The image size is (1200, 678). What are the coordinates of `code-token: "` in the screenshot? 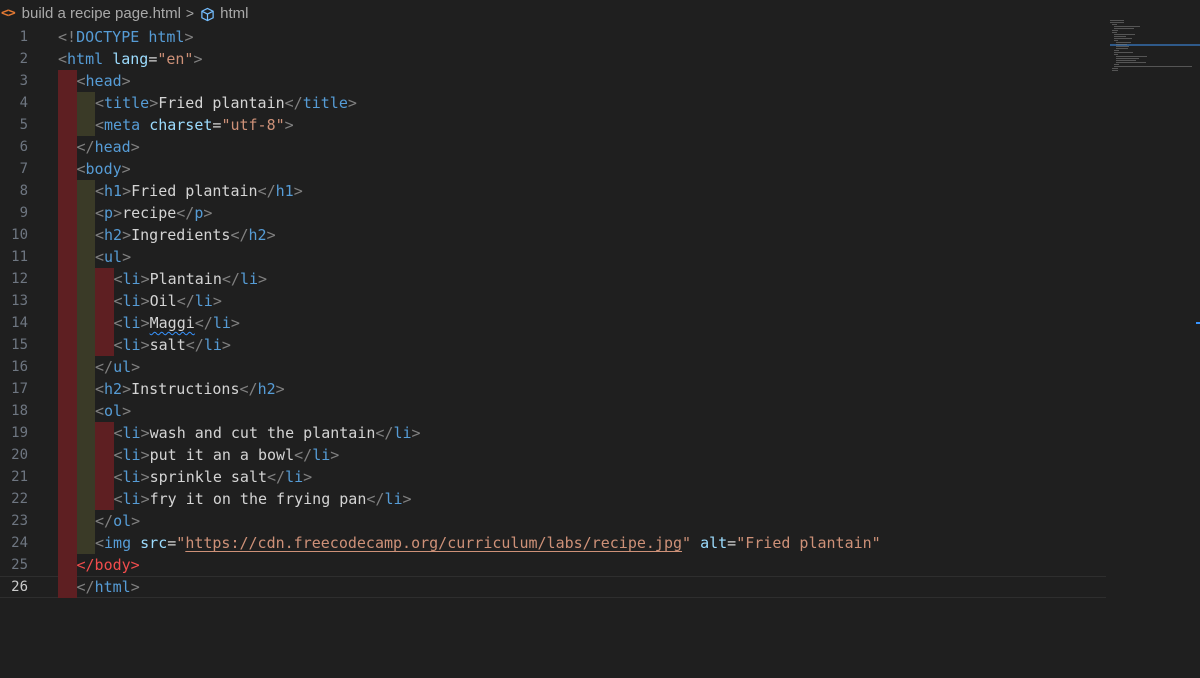 It's located at (181, 543).